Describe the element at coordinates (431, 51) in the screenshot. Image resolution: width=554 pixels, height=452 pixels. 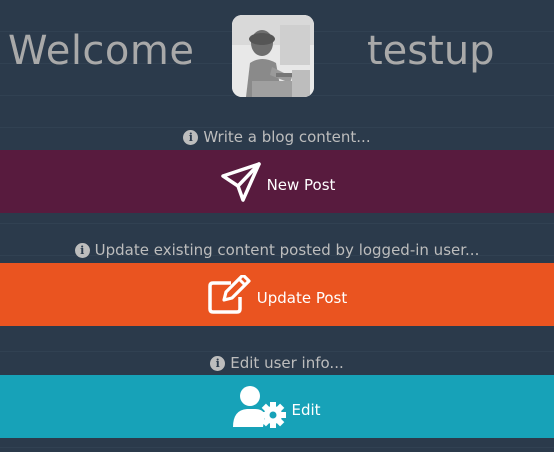
I see `username-text: testup` at that location.